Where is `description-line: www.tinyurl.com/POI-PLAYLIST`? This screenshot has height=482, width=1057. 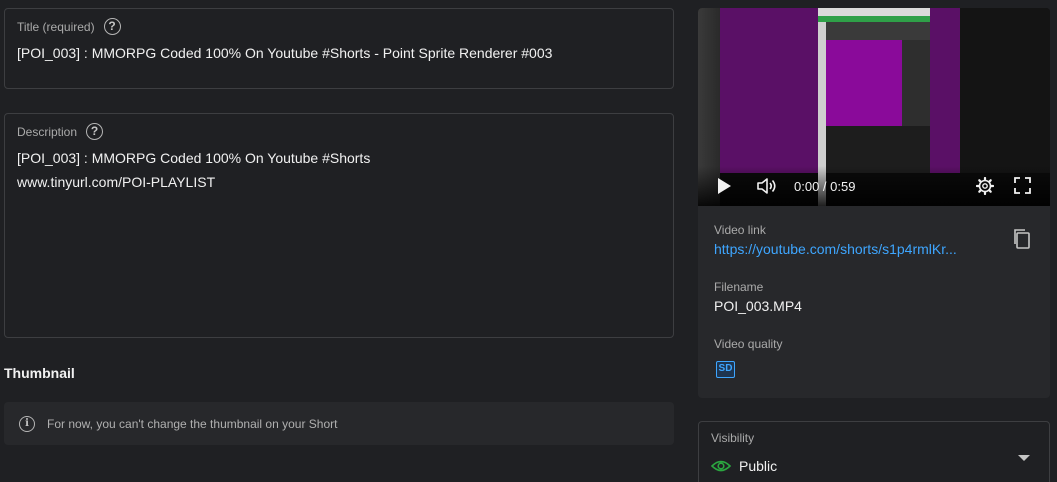 description-line: www.tinyurl.com/POI-PLAYLIST is located at coordinates (116, 182).